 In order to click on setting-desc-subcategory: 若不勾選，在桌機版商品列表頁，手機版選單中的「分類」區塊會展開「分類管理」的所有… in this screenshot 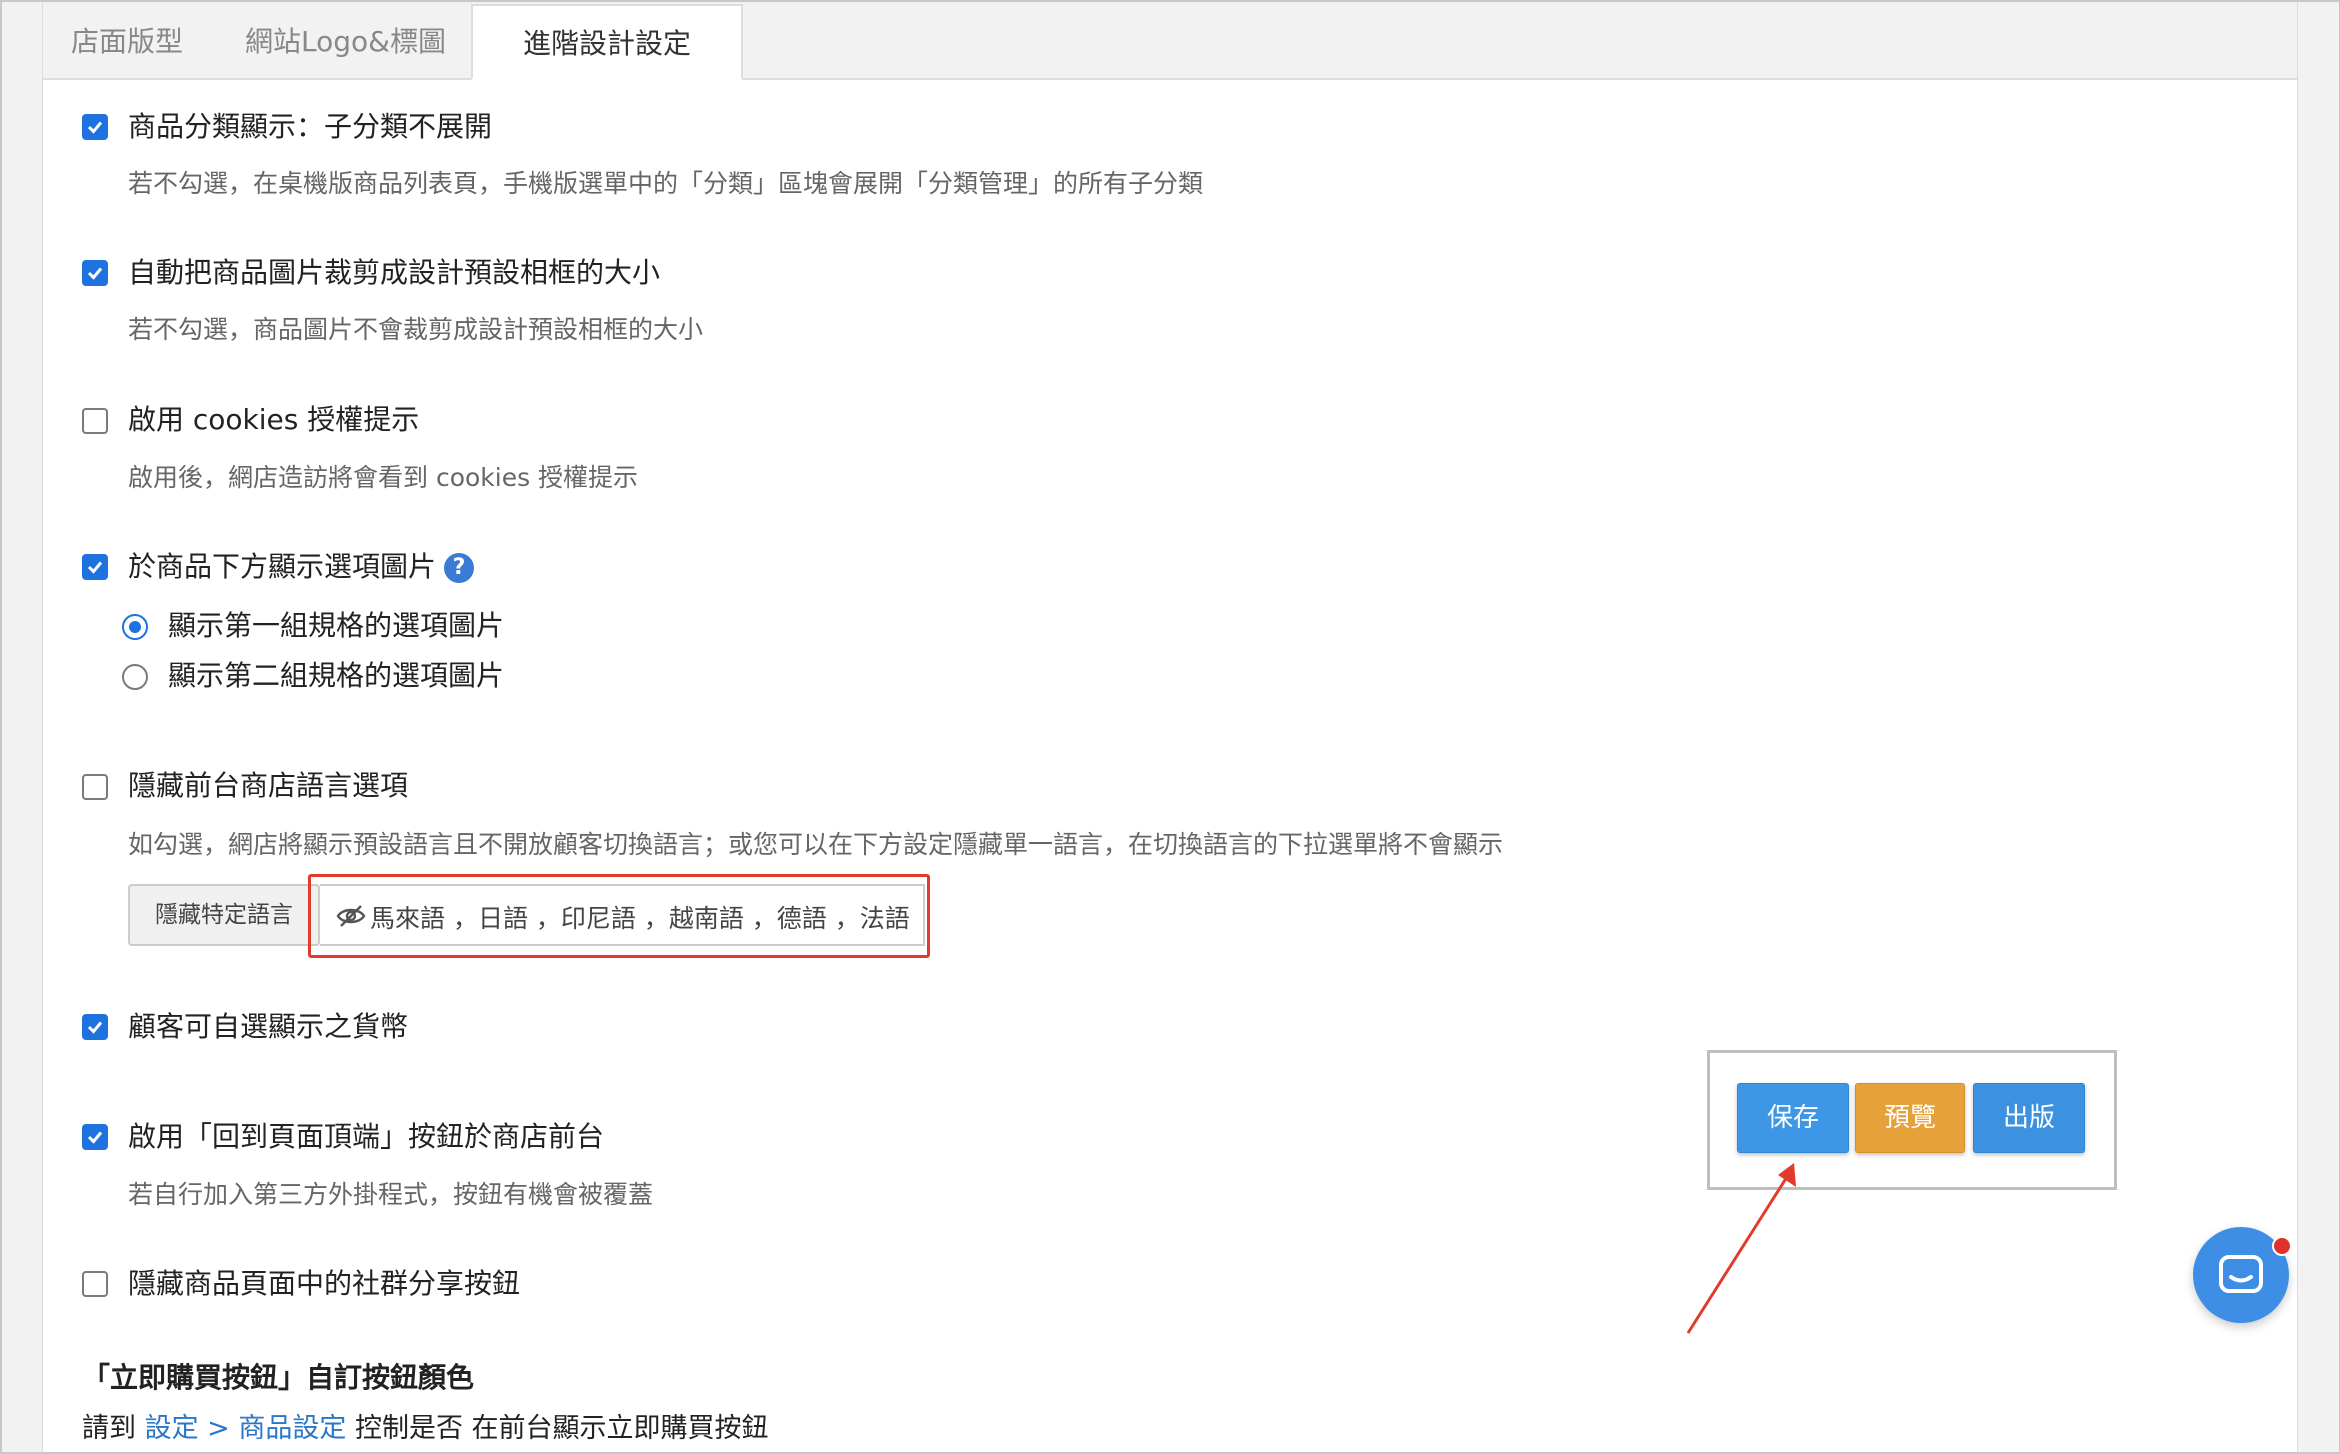, I will do `click(666, 183)`.